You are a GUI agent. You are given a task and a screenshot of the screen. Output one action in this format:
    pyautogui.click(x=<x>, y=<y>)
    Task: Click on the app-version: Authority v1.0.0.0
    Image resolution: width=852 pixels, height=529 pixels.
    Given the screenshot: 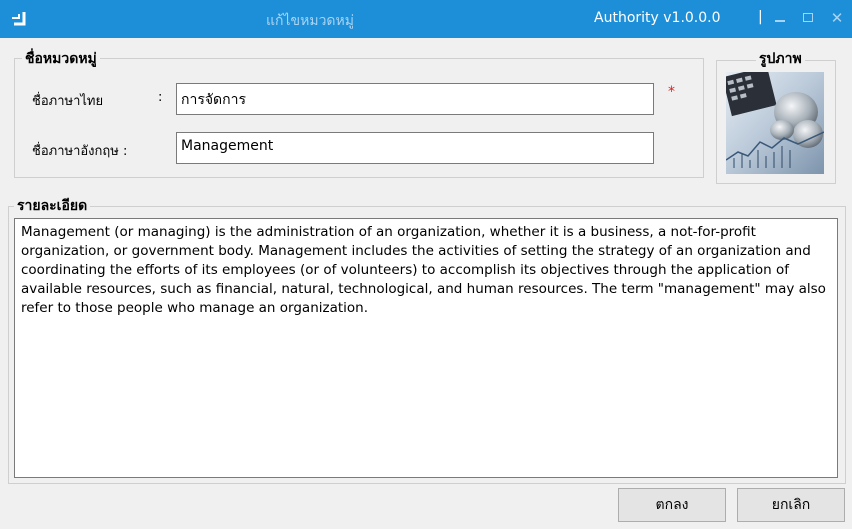 What is the action you would take?
    pyautogui.click(x=657, y=18)
    